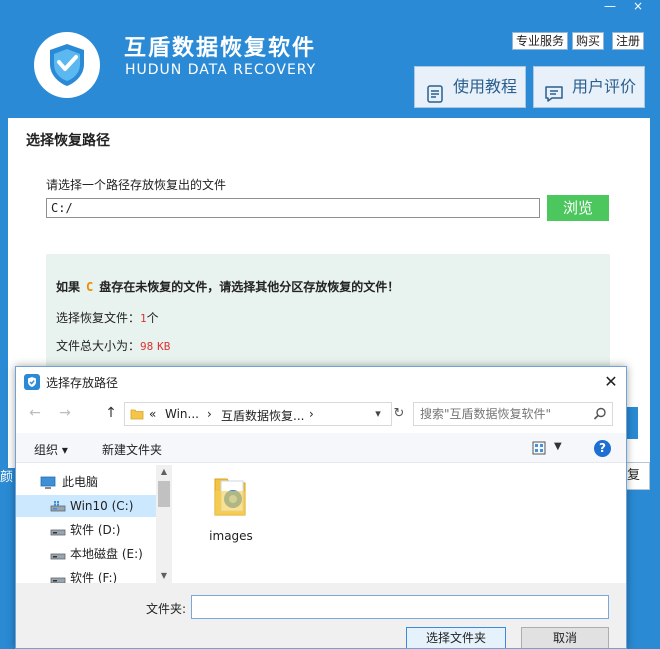 The image size is (660, 649). What do you see at coordinates (435, 90) in the screenshot?
I see `document-icon` at bounding box center [435, 90].